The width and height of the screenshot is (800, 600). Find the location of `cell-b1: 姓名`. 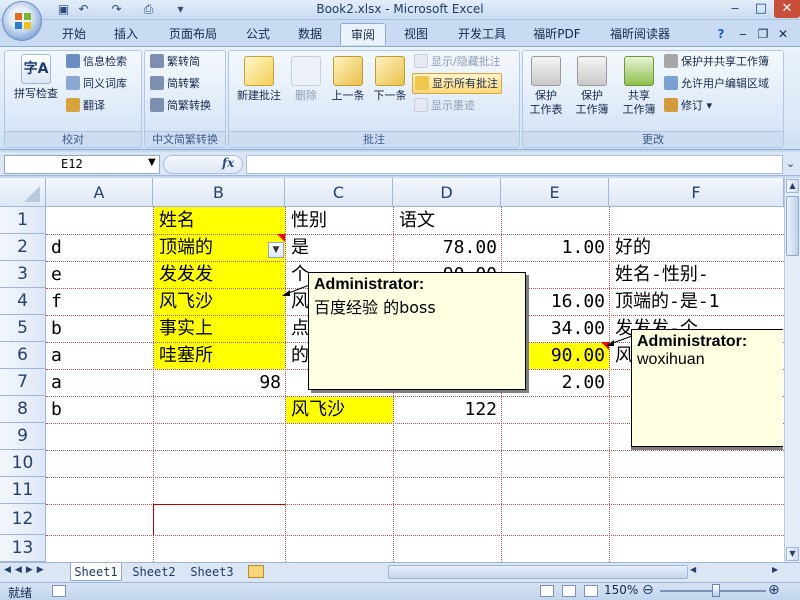

cell-b1: 姓名 is located at coordinates (177, 221).